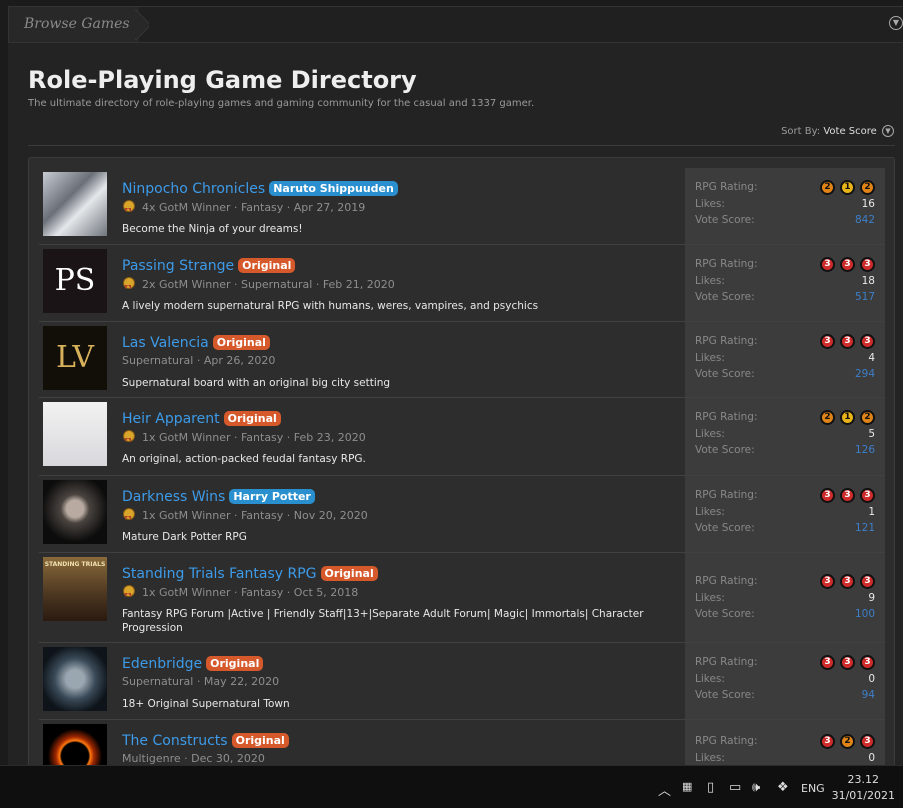  Describe the element at coordinates (219, 574) in the screenshot. I see `game-title-link: Standing Trials Fantasy RPG` at that location.